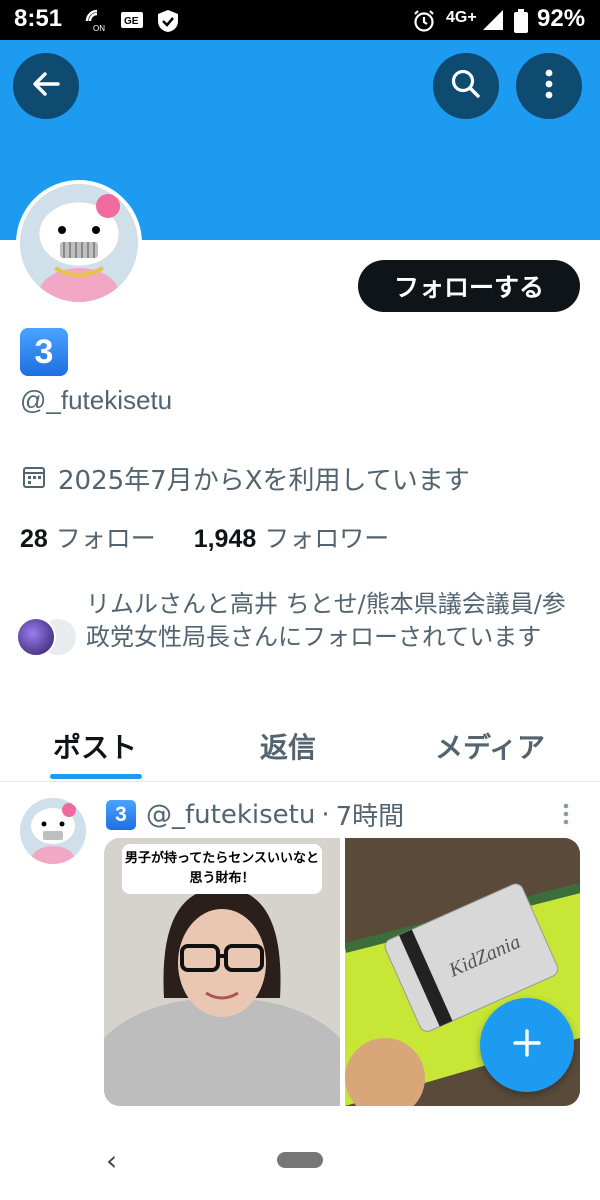  What do you see at coordinates (44, 352) in the screenshot?
I see `display-name-emoji: 3` at bounding box center [44, 352].